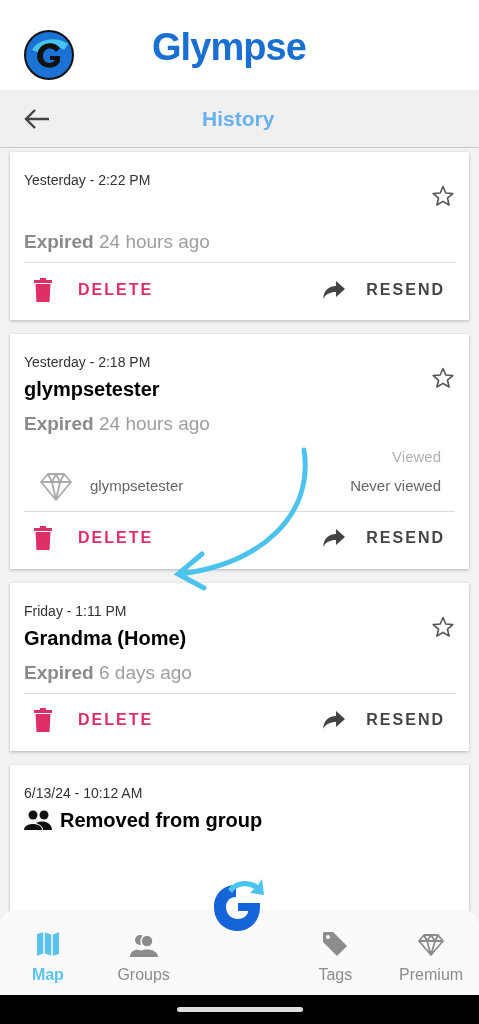 This screenshot has height=1024, width=479. Describe the element at coordinates (37, 118) in the screenshot. I see `back-arrow-icon` at that location.